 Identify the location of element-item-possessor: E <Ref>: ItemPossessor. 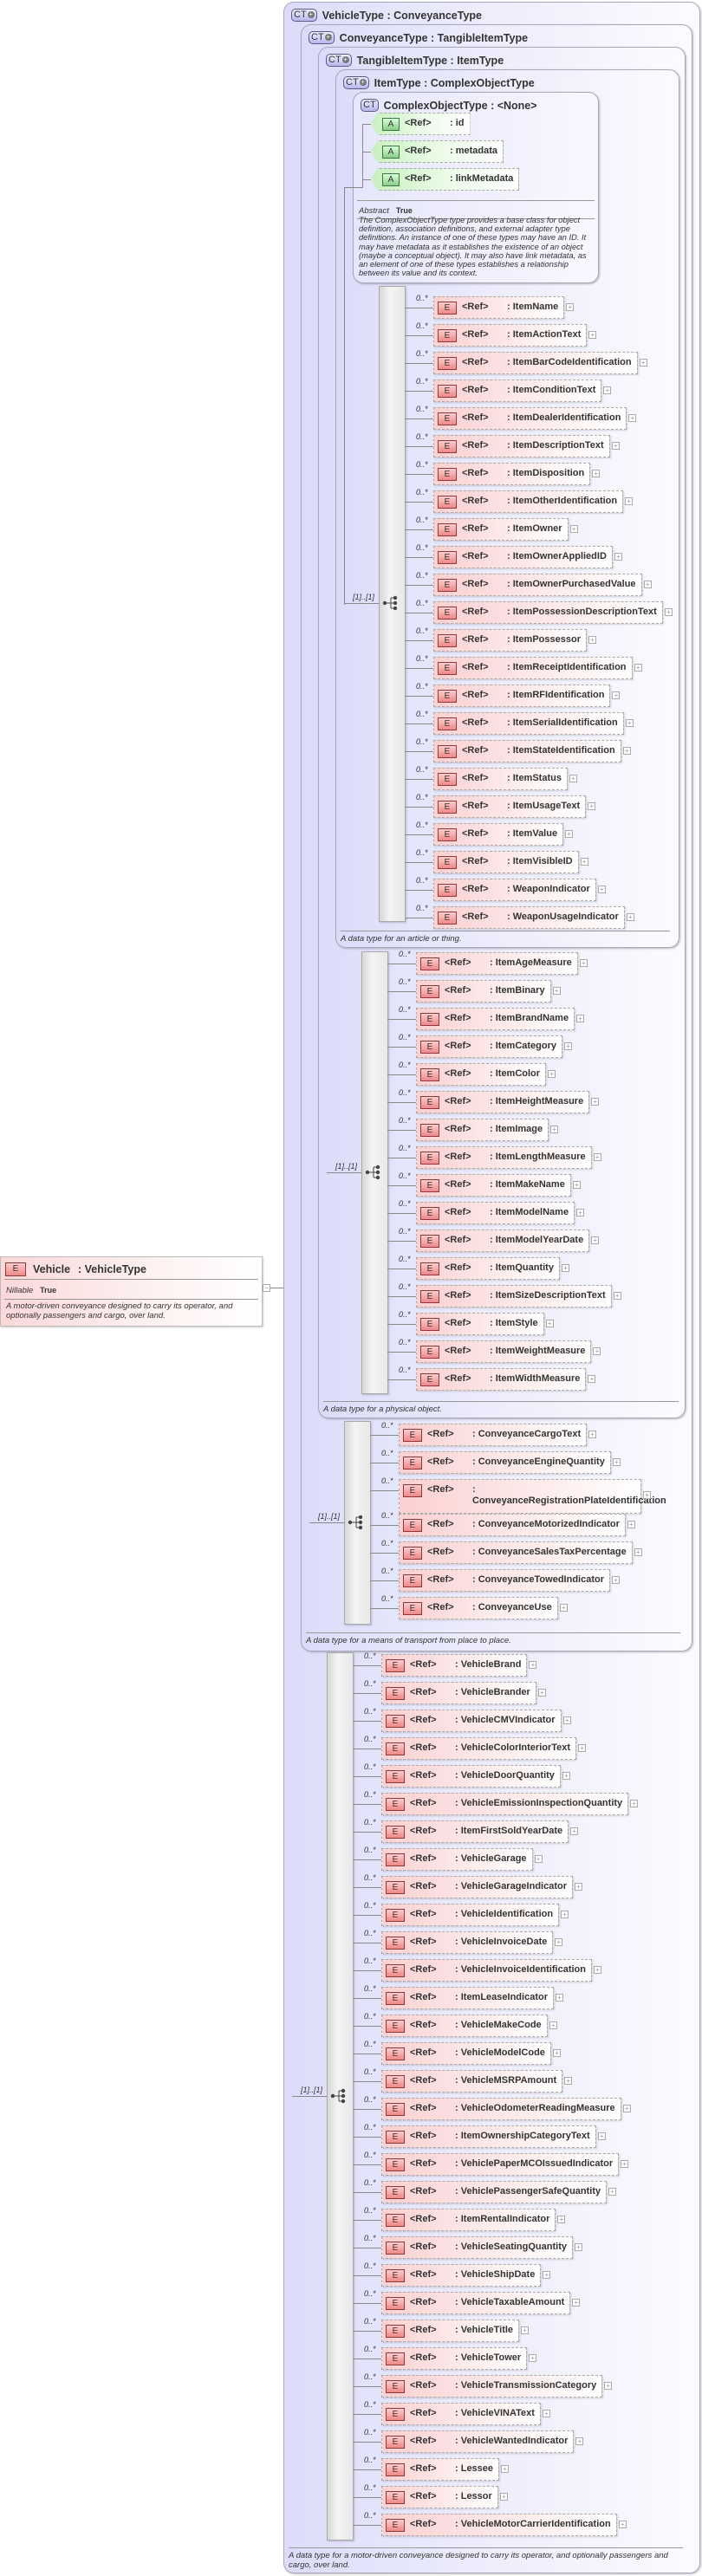
(510, 640).